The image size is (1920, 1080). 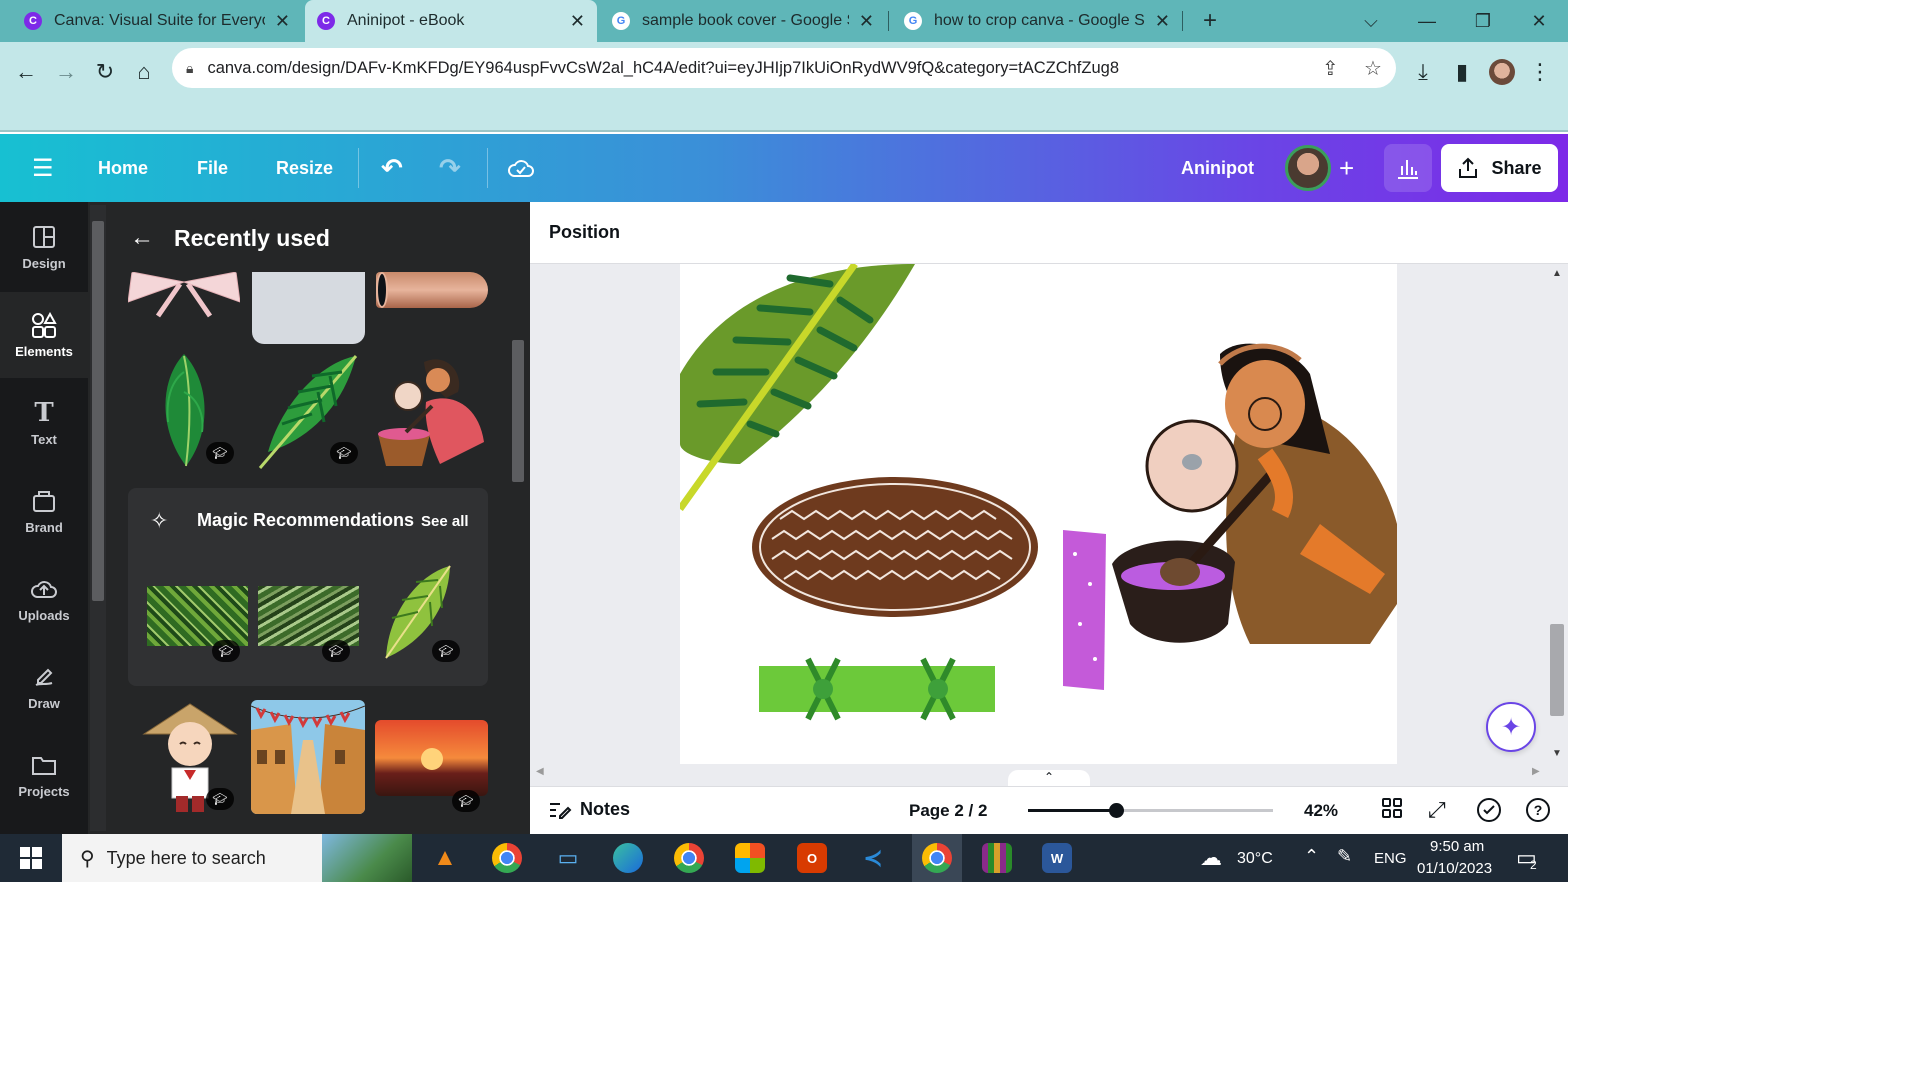 What do you see at coordinates (237, 858) in the screenshot?
I see `taskbar-search: ⚲ Type here to search` at bounding box center [237, 858].